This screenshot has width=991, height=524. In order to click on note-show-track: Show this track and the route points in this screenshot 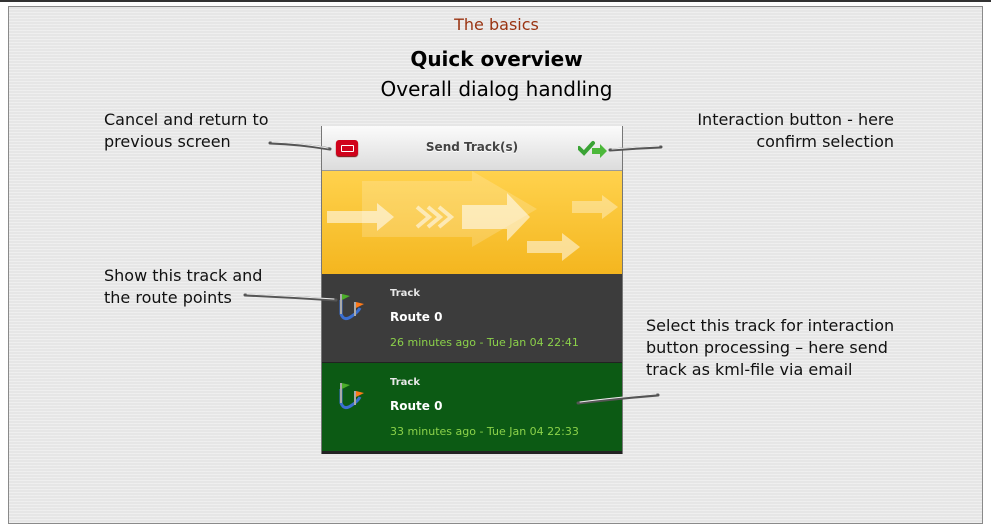, I will do `click(183, 287)`.